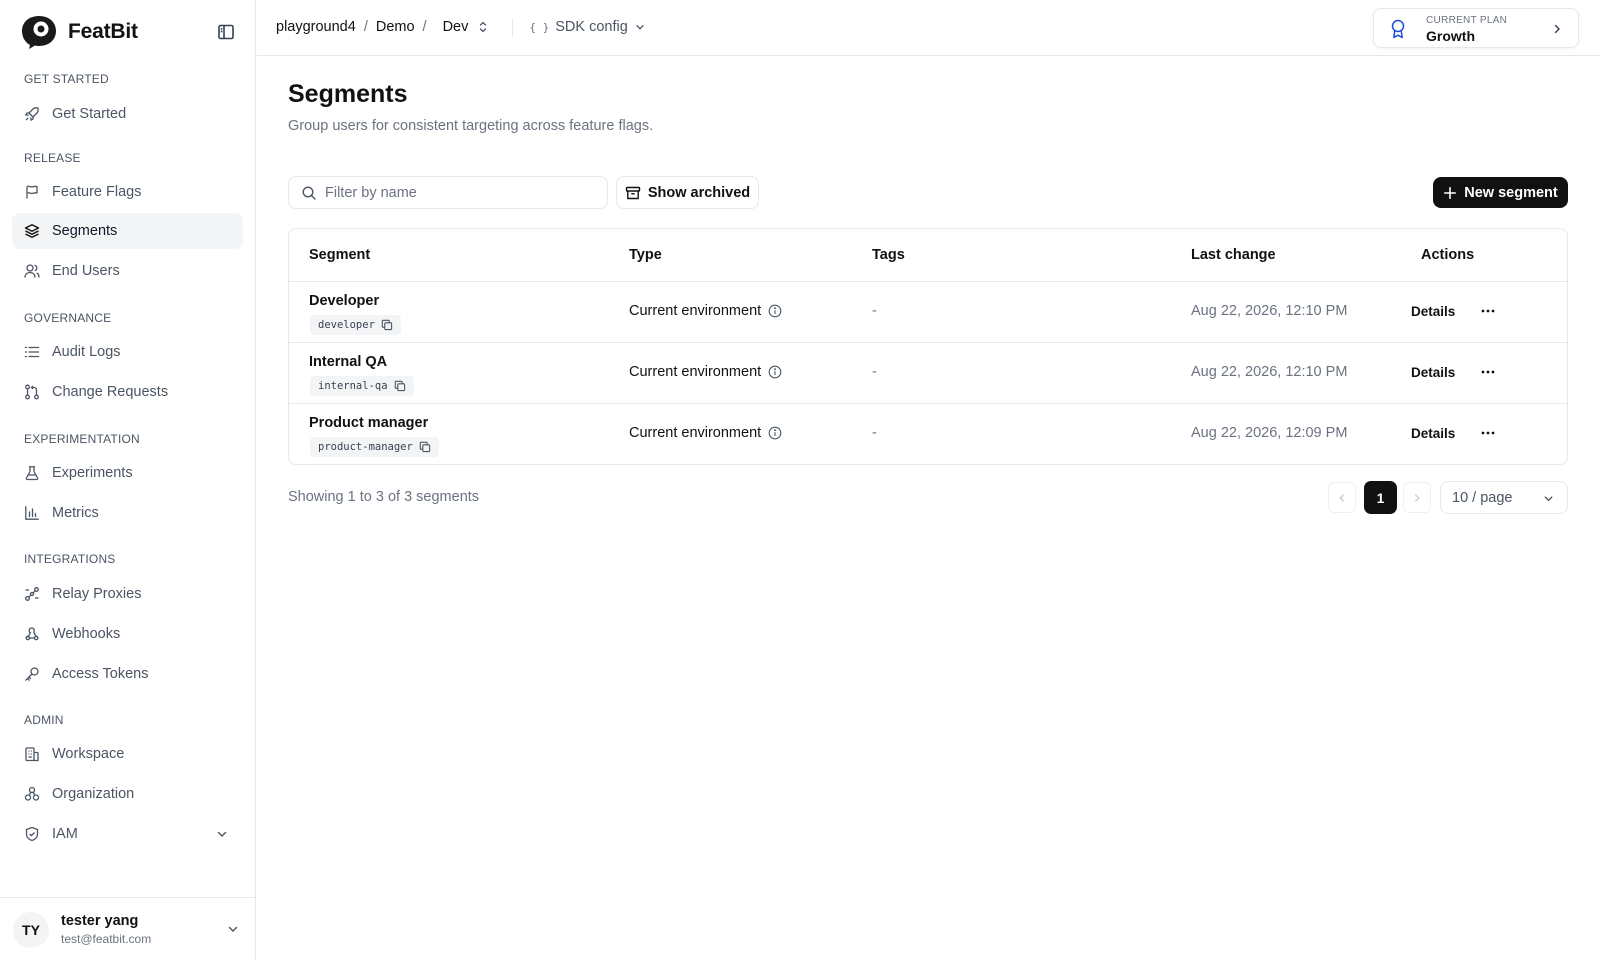  Describe the element at coordinates (68, 318) in the screenshot. I see `section-governance: GOVERNANCE` at that location.